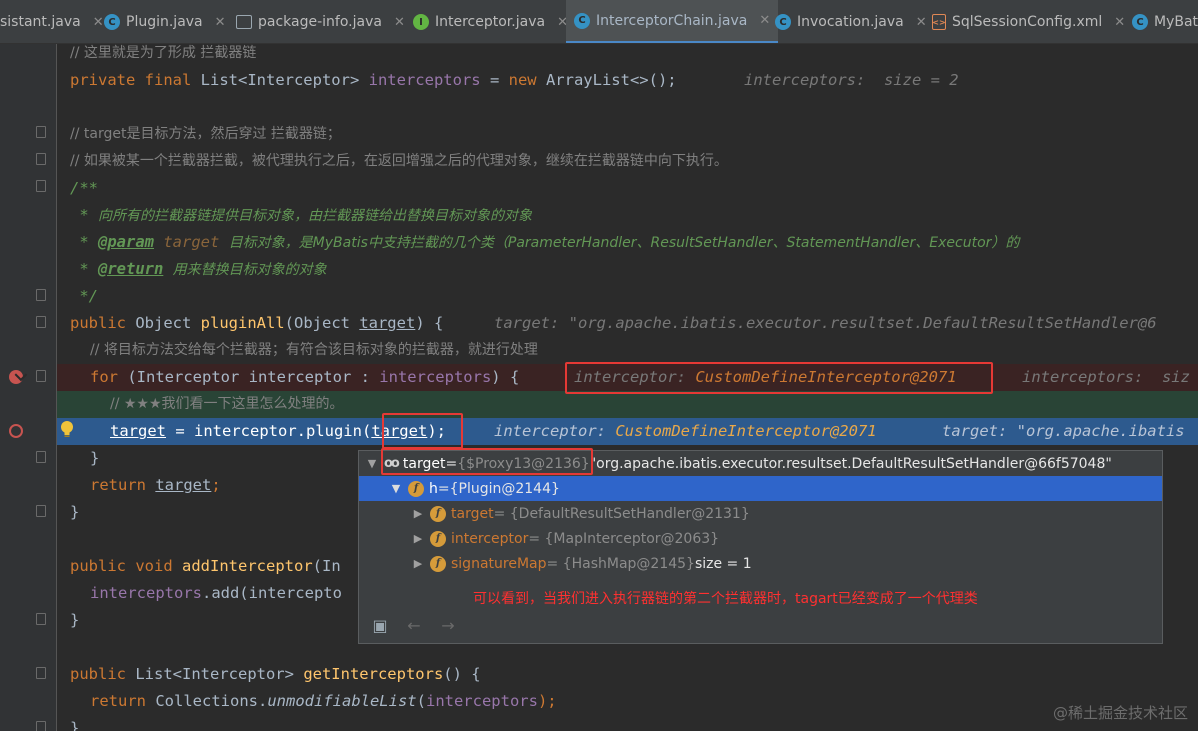 This screenshot has height=731, width=1198. What do you see at coordinates (314, 350) in the screenshot?
I see `comment: // 将目标方法交给每个拦截器；有符合该目标对象的拦截器，就进行处理` at bounding box center [314, 350].